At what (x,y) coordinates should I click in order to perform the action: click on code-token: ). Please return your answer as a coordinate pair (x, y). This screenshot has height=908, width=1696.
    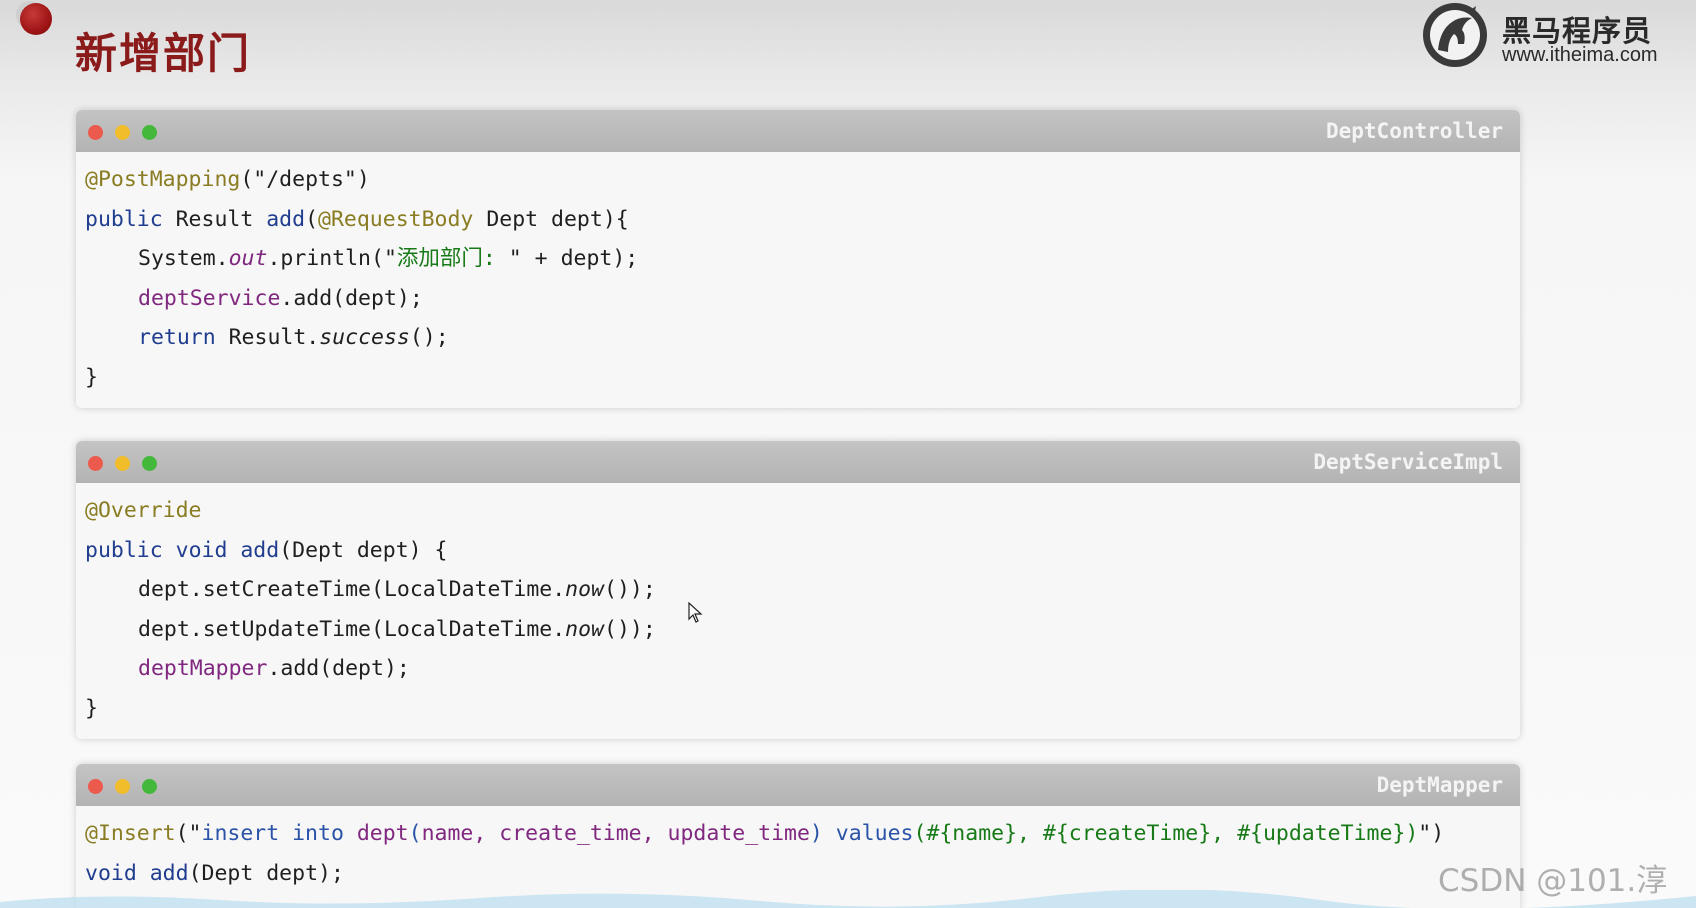
    Looking at the image, I should click on (822, 833).